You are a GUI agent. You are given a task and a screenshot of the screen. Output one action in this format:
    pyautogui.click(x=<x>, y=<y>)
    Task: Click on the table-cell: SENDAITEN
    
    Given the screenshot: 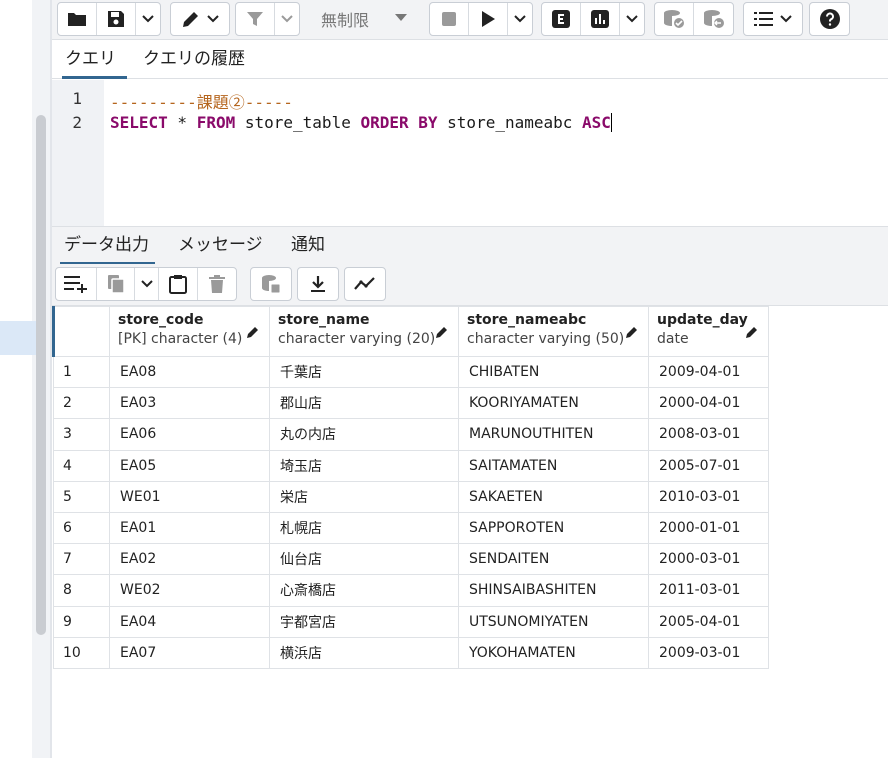 What is the action you would take?
    pyautogui.click(x=553, y=559)
    